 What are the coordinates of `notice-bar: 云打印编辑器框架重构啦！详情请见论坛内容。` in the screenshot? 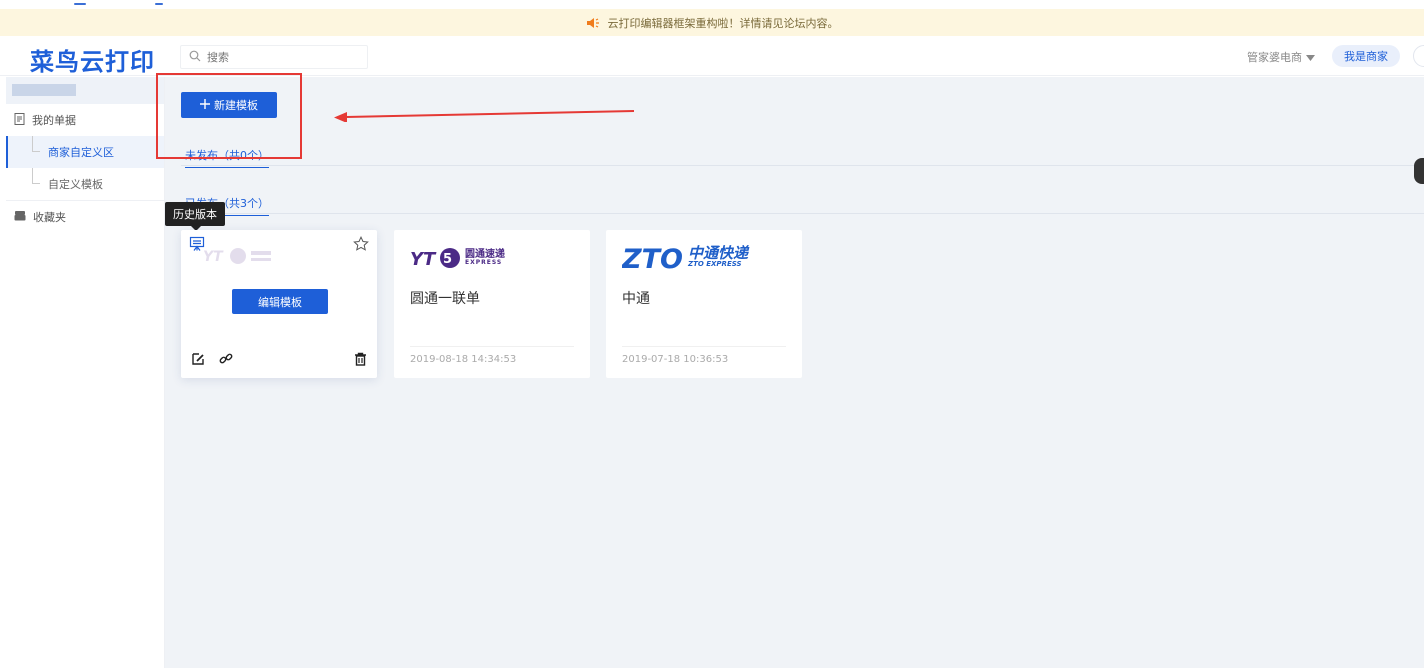 It's located at (712, 22).